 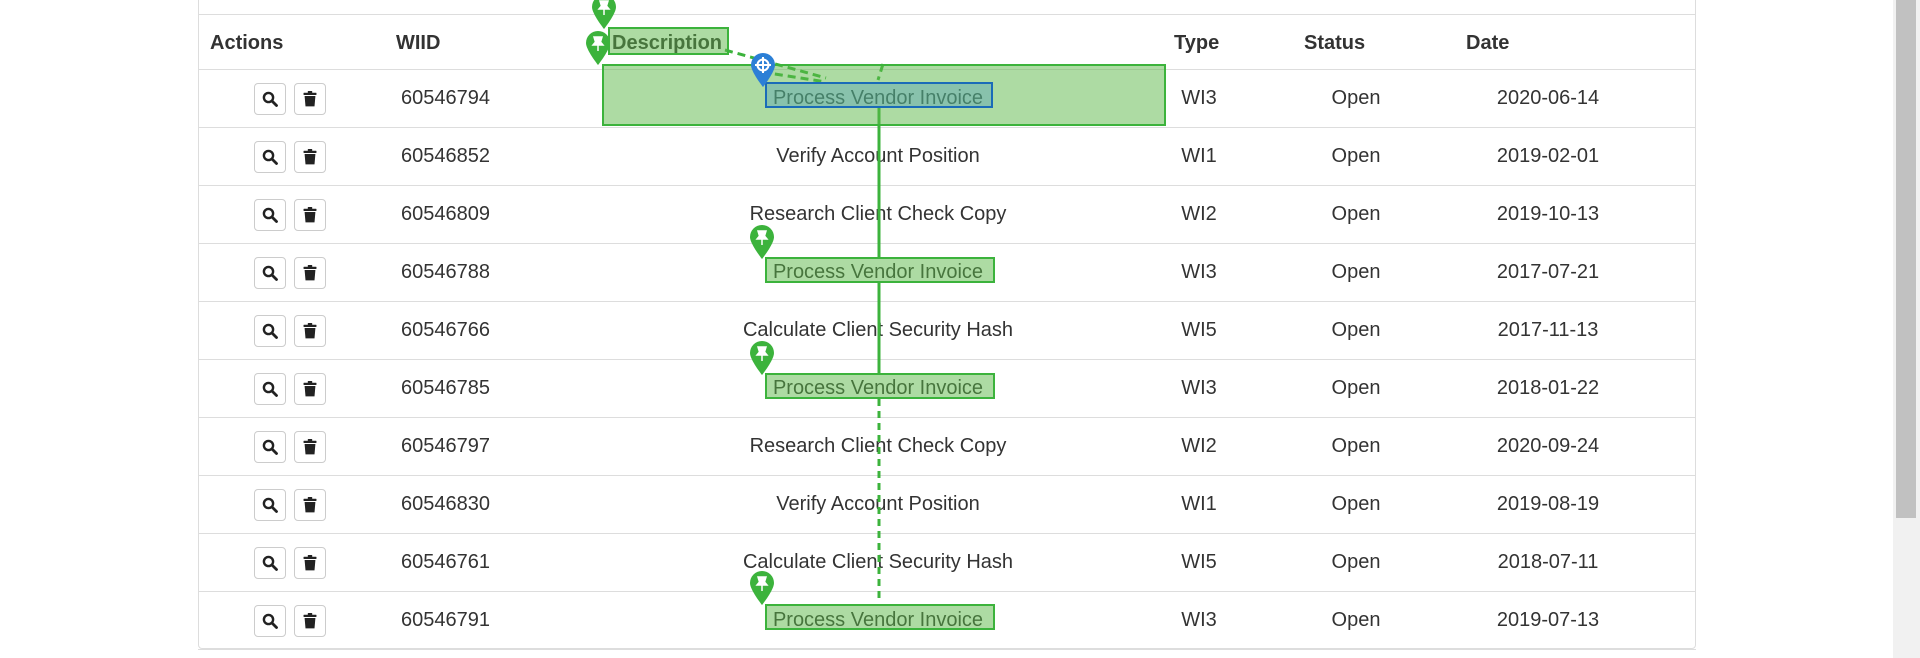 I want to click on cell-wiid: 60546809, so click(x=445, y=214).